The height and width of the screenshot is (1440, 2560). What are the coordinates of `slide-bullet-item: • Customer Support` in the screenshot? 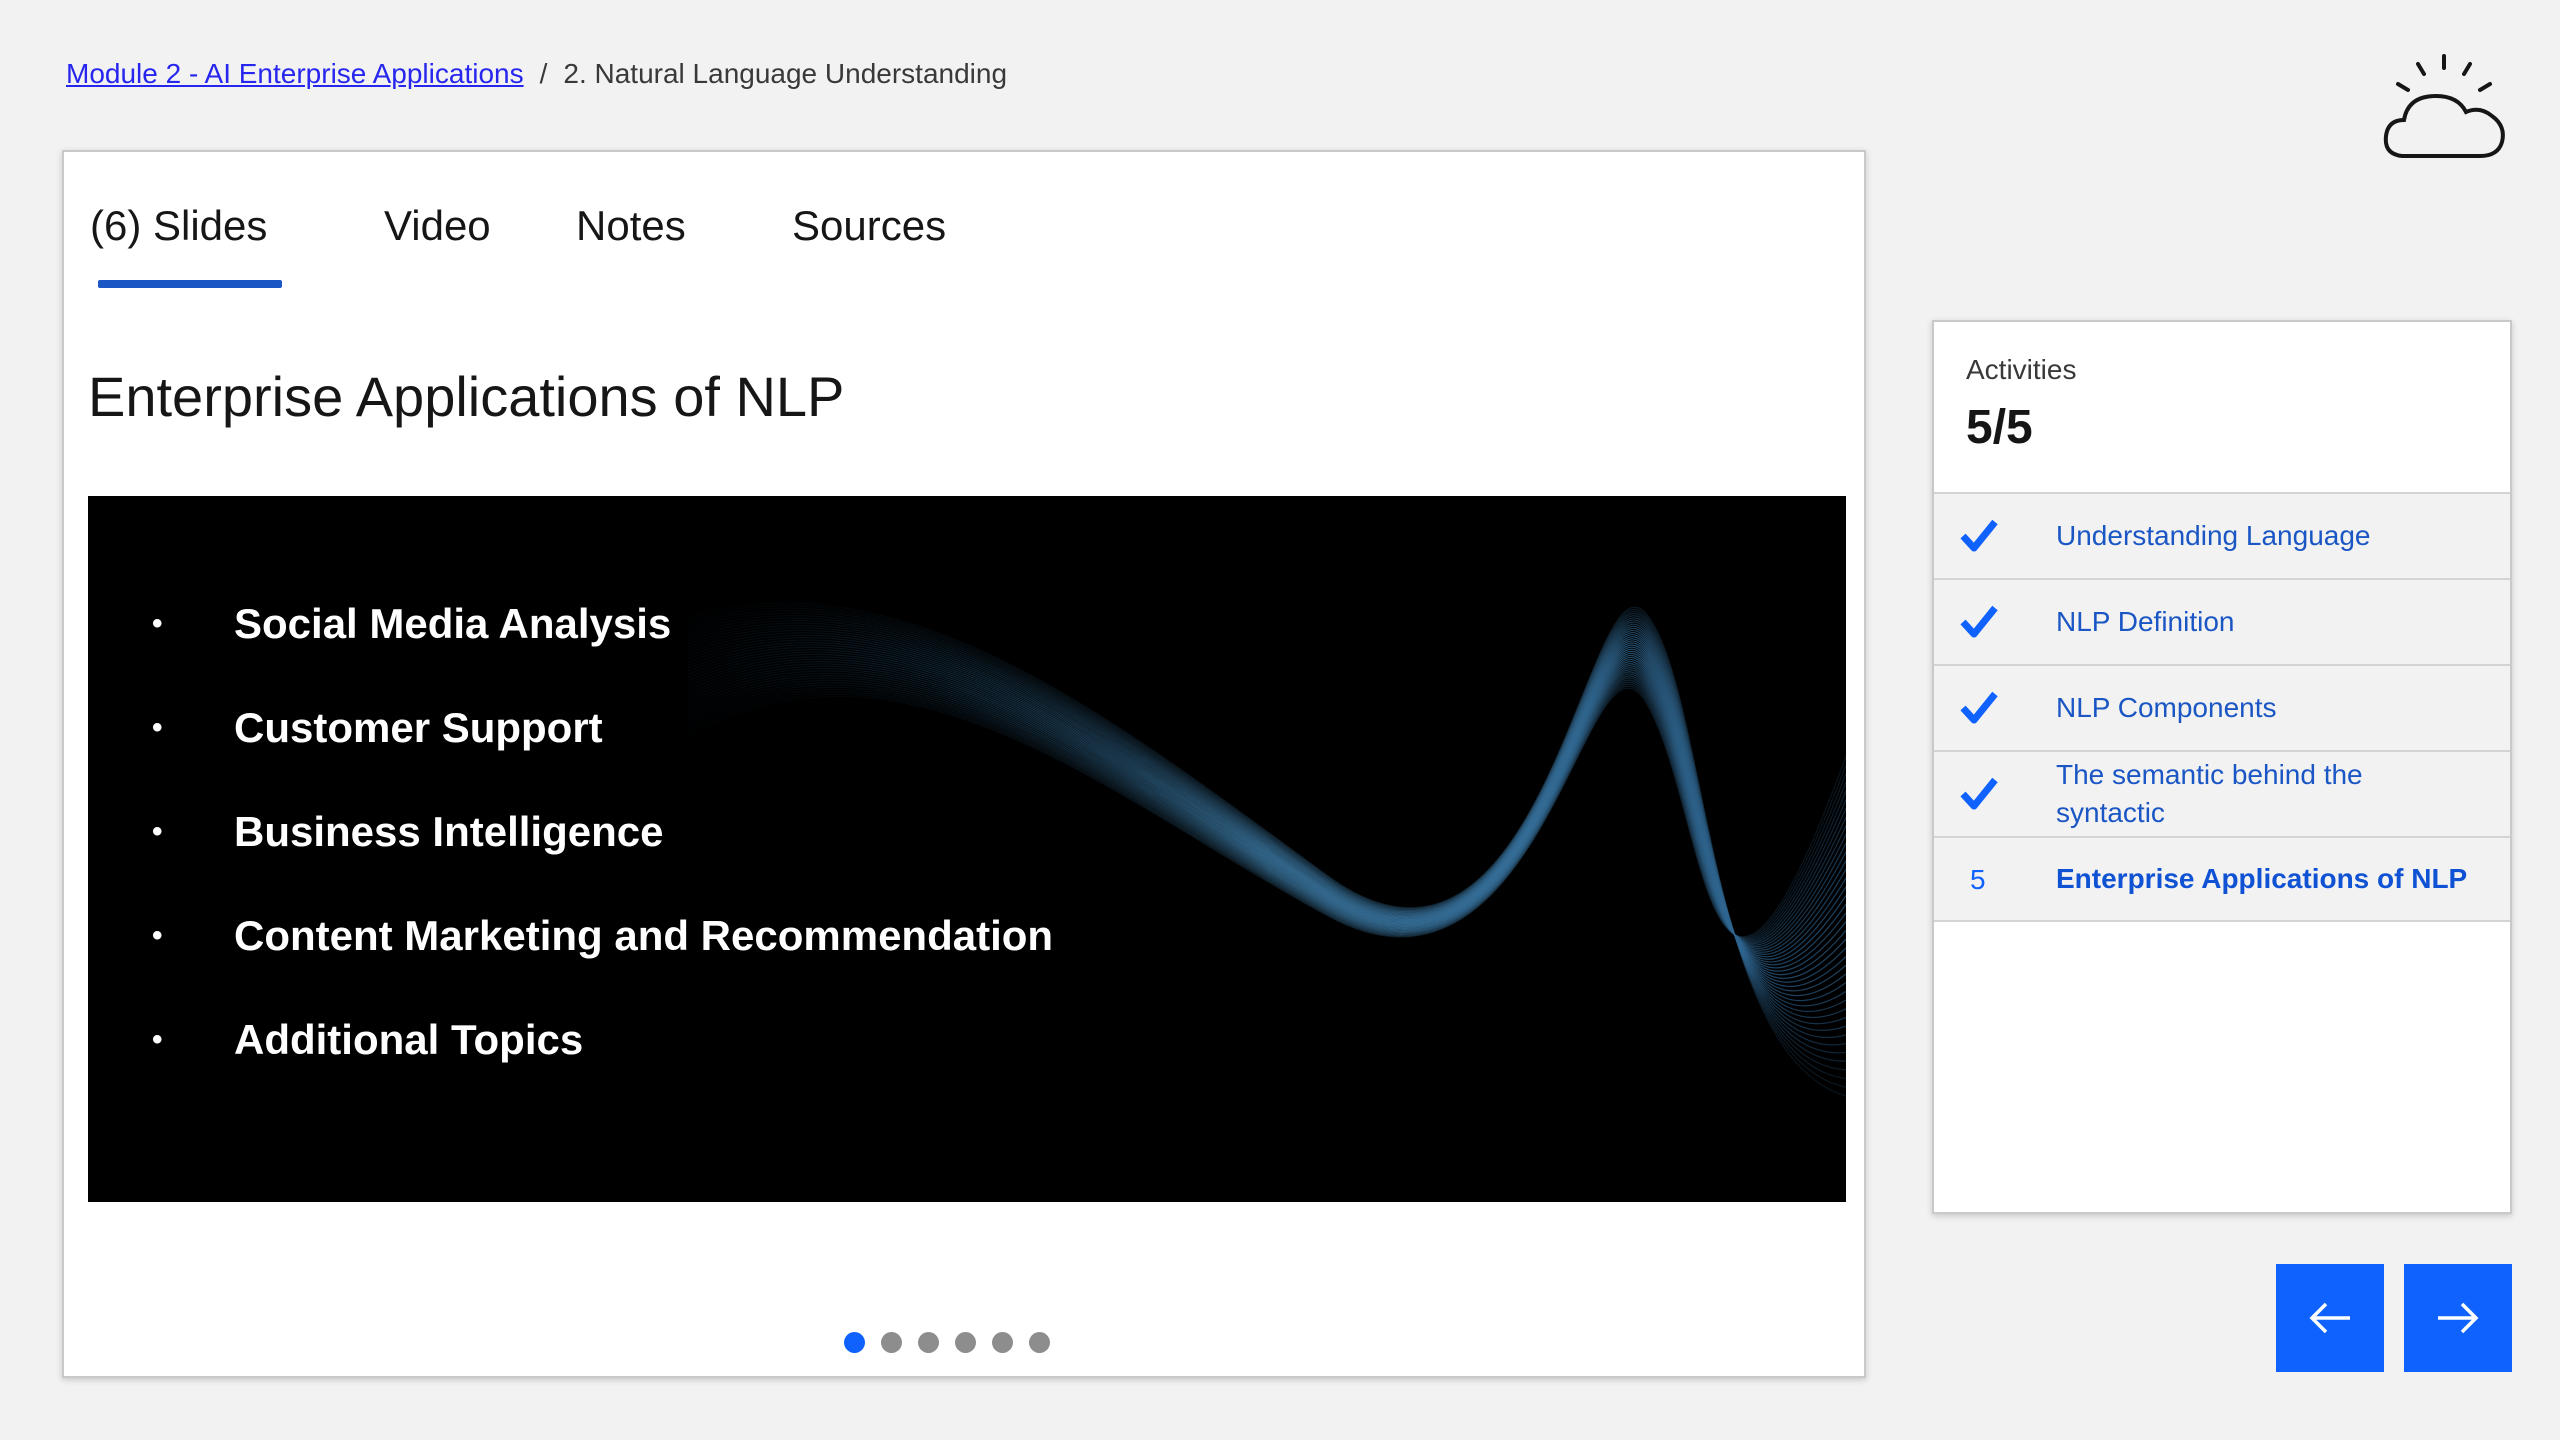 It's located at (602, 750).